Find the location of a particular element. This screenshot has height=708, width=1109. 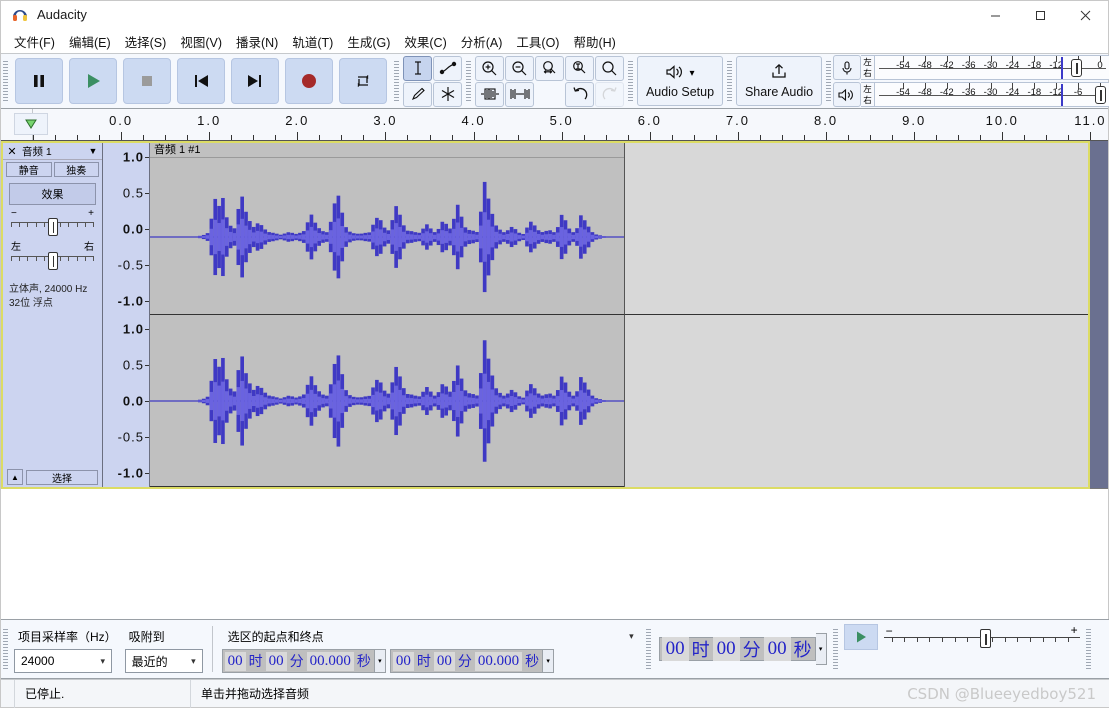

undo-icon is located at coordinates (579, 94).